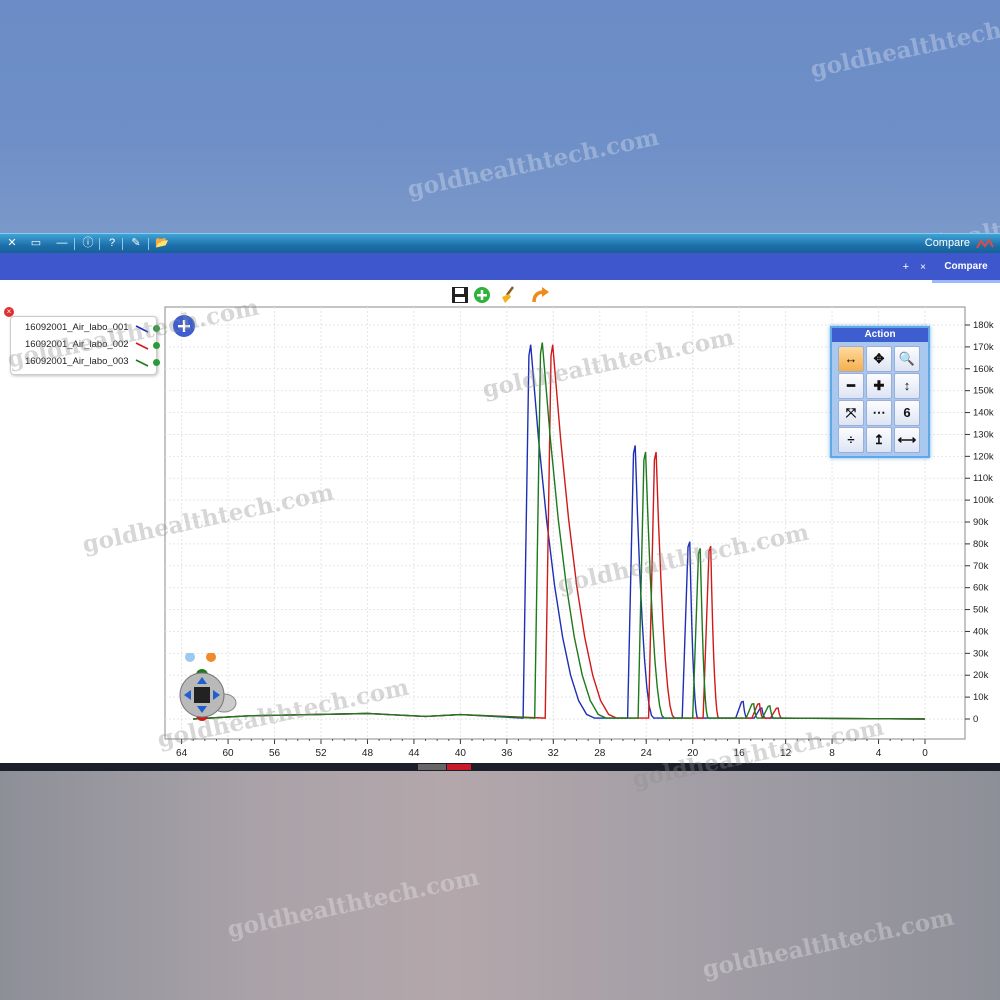  What do you see at coordinates (879, 753) in the screenshot?
I see `x-tick-label: 4` at bounding box center [879, 753].